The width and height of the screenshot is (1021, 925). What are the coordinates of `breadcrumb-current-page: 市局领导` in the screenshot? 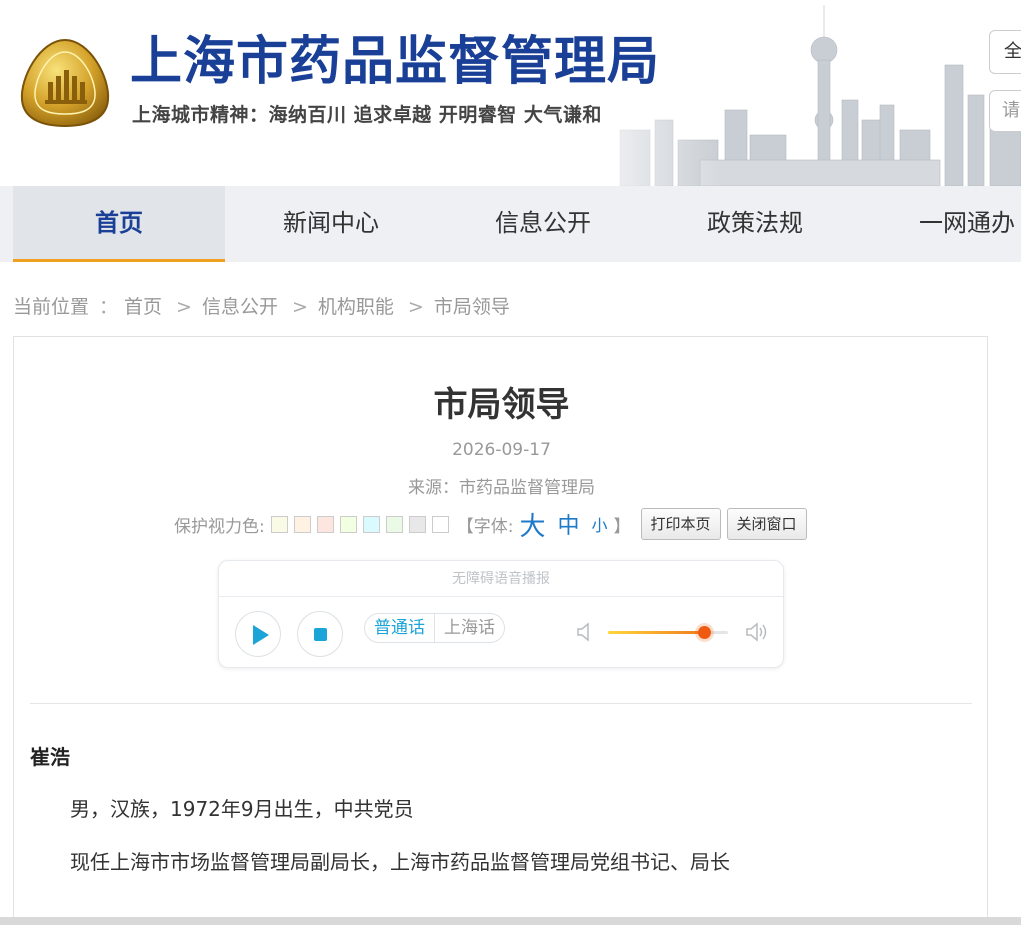 It's located at (472, 307).